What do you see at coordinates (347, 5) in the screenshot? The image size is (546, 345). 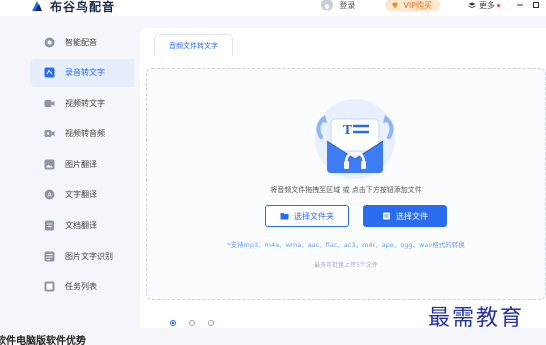 I see `login-label: 登录` at bounding box center [347, 5].